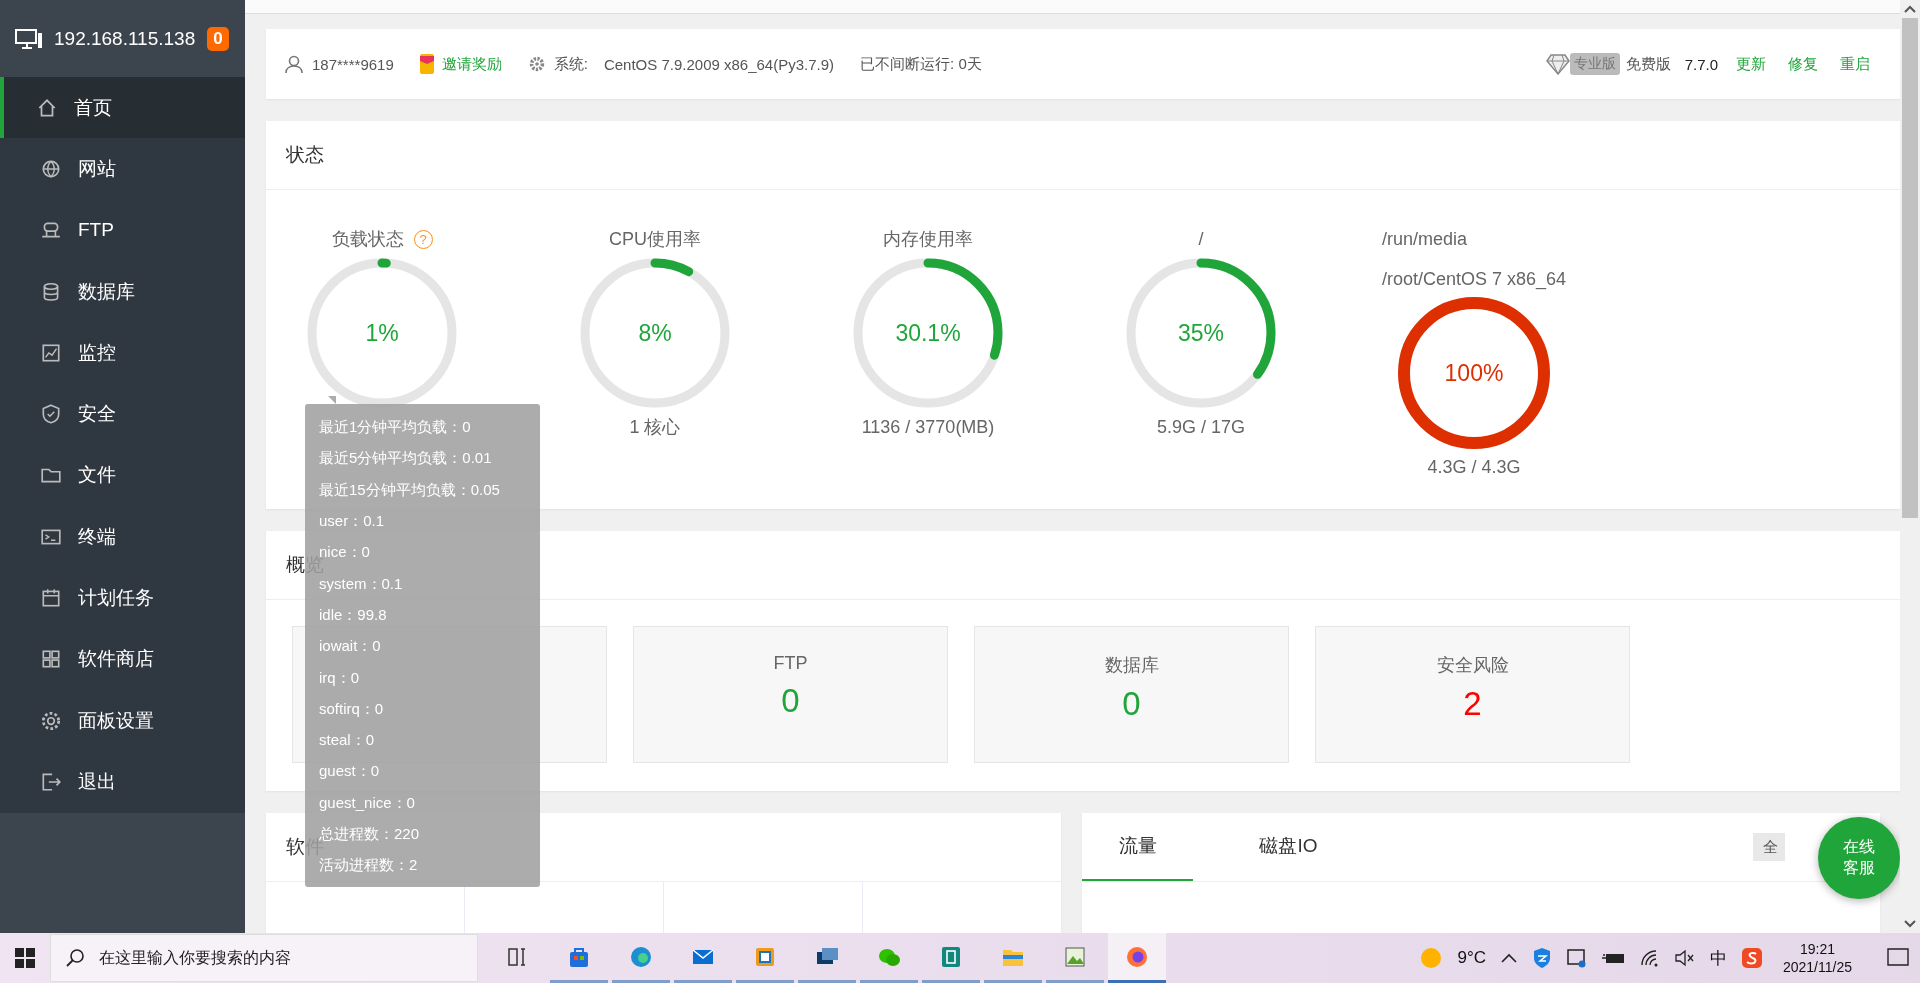 The height and width of the screenshot is (983, 1920). I want to click on sidebar-item: 首页, so click(122, 108).